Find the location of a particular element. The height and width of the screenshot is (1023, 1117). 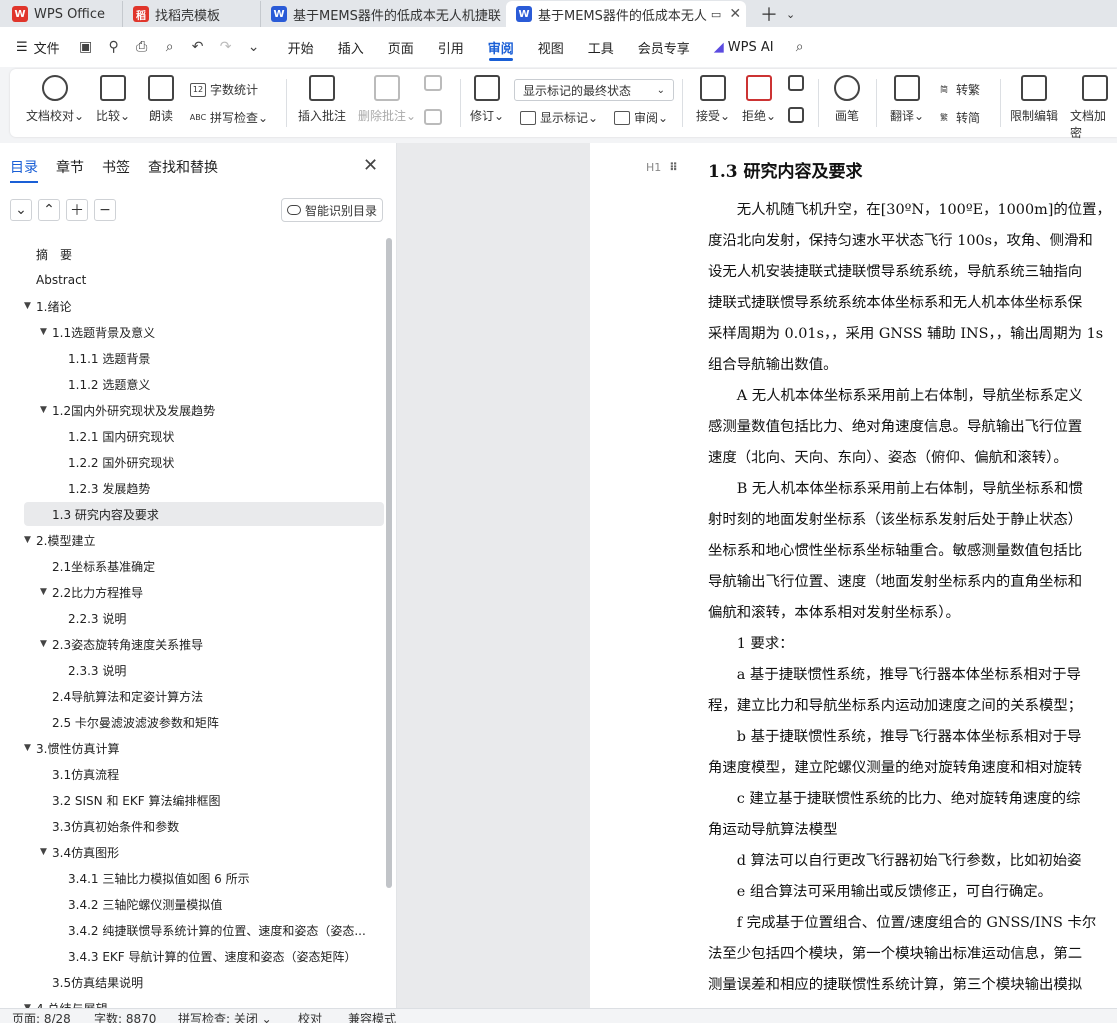

toc-item: 3.4.2 三轴陀螺仪测量模拟值 is located at coordinates (204, 904).